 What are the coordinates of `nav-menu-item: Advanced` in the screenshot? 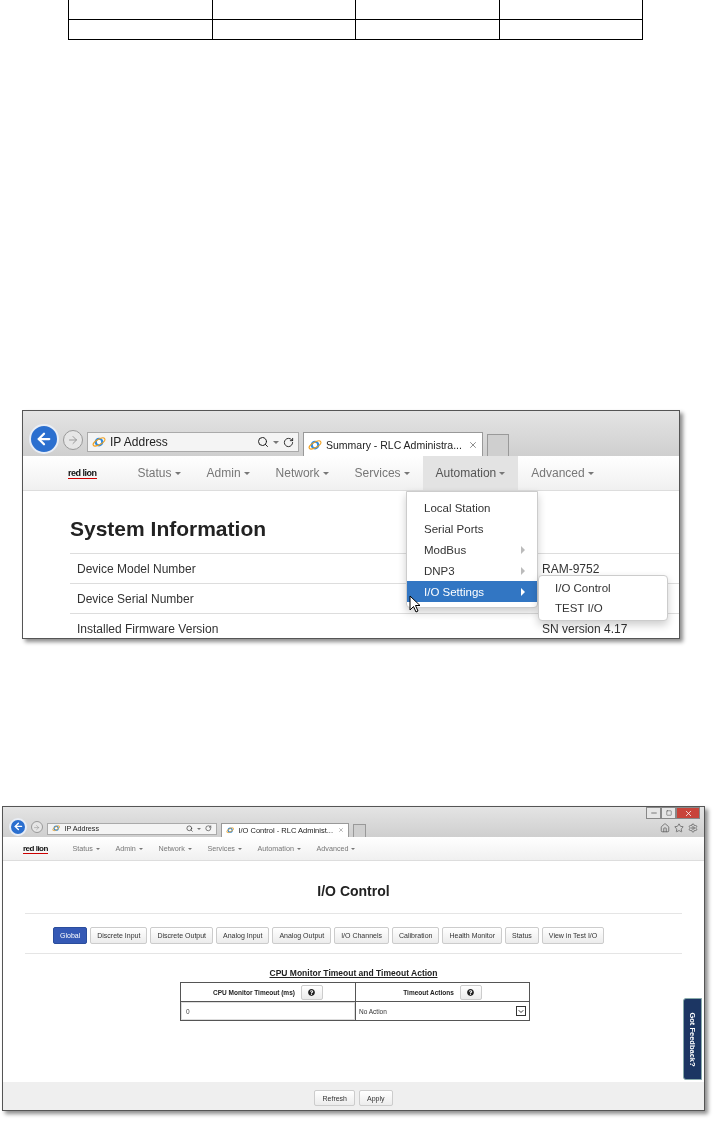 It's located at (562, 473).